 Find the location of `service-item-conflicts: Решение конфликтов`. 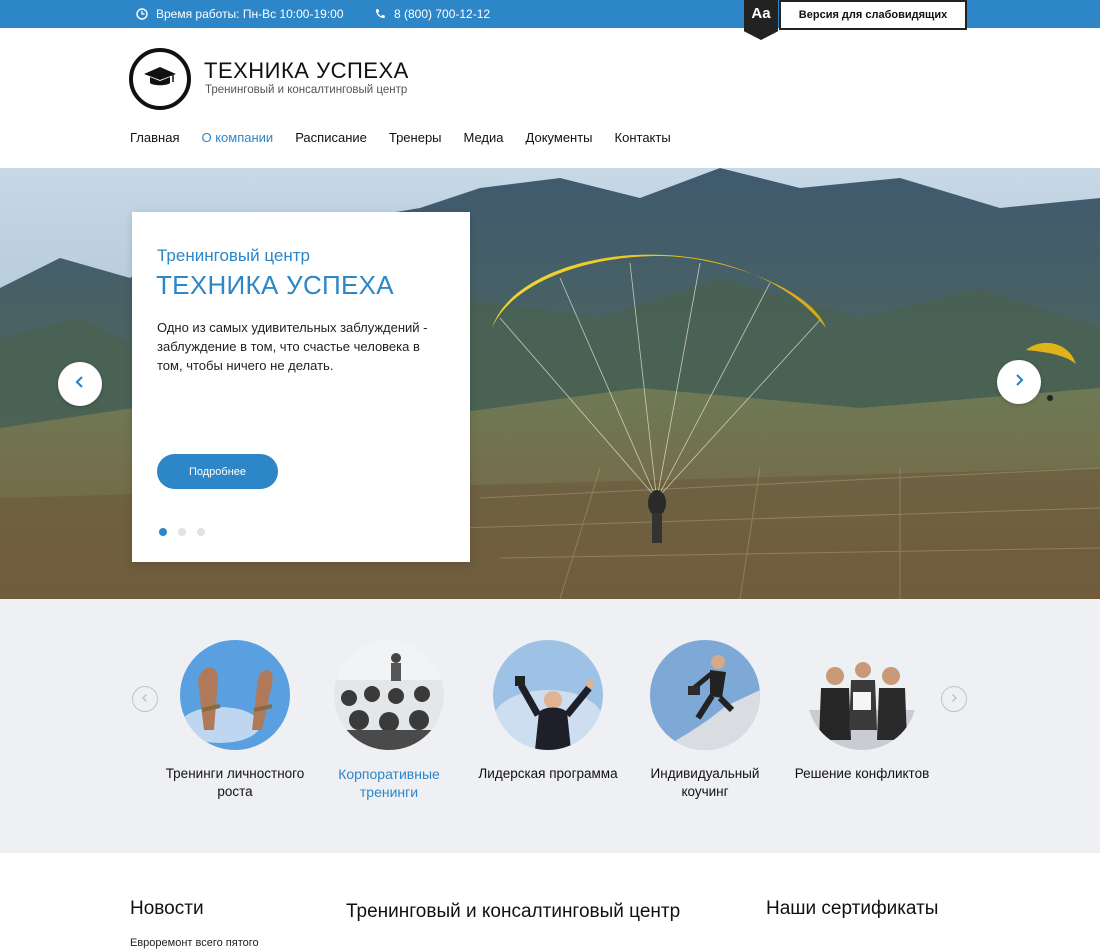

service-item-conflicts: Решение конфликтов is located at coordinates (862, 711).